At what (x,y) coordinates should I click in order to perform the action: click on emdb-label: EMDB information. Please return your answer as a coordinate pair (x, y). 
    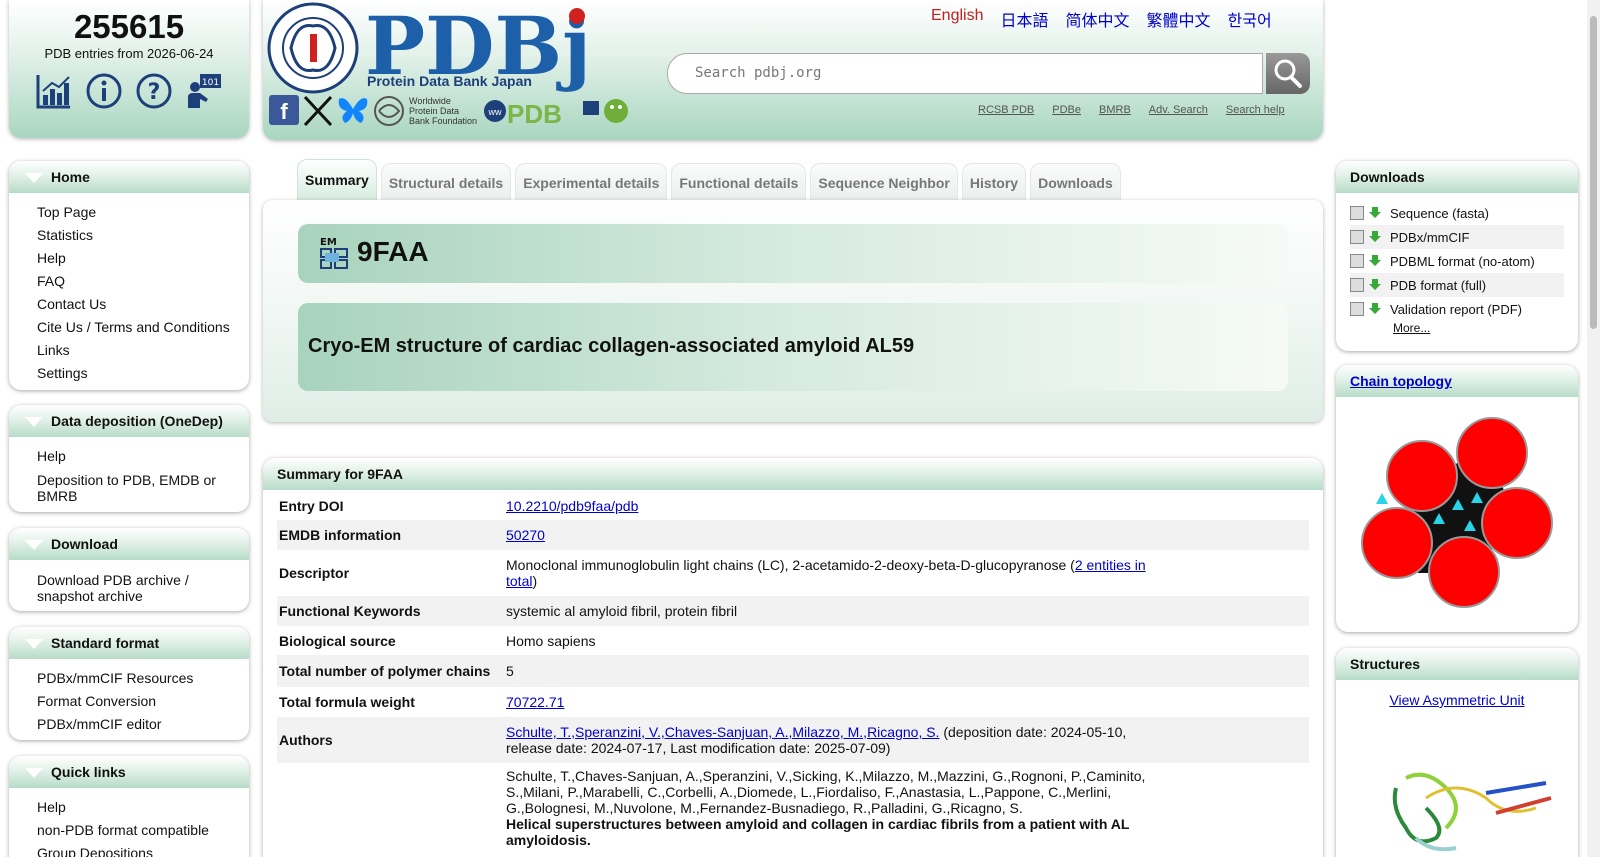
    Looking at the image, I should click on (340, 535).